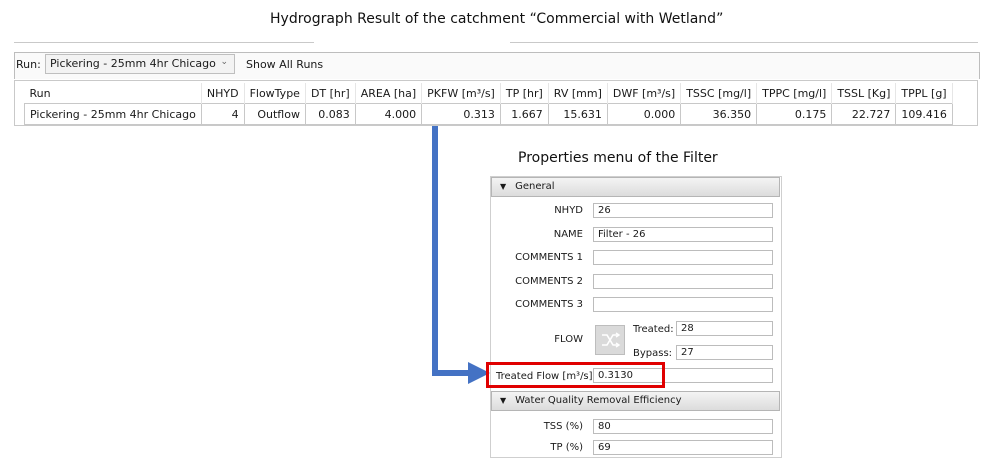  What do you see at coordinates (653, 329) in the screenshot?
I see `treated-label: Treated:` at bounding box center [653, 329].